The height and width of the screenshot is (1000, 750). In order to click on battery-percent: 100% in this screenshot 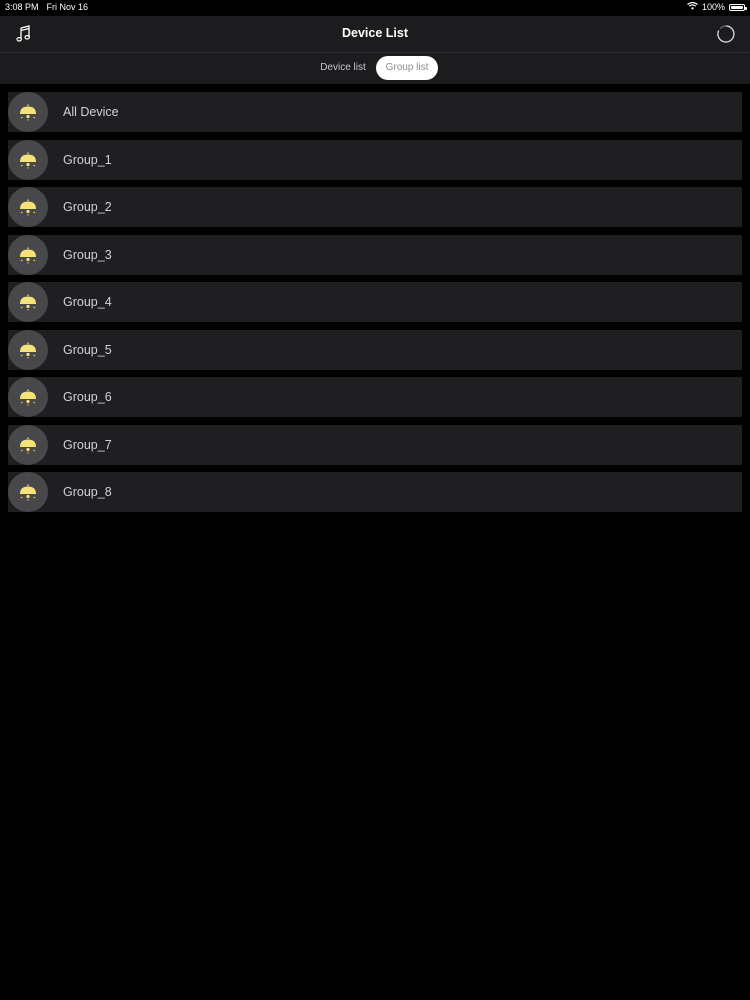, I will do `click(713, 7)`.